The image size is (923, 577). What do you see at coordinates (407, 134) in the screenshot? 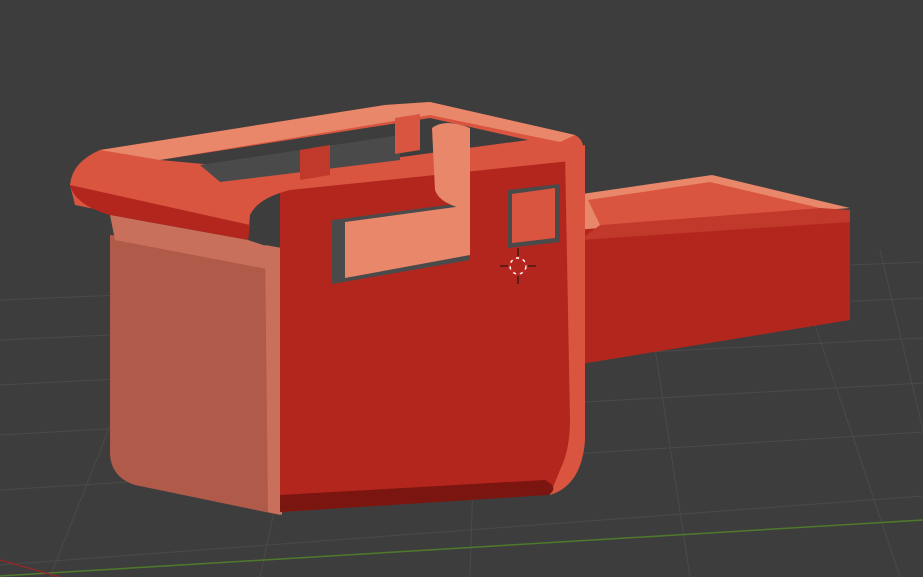
I see `inner-pillar-right` at bounding box center [407, 134].